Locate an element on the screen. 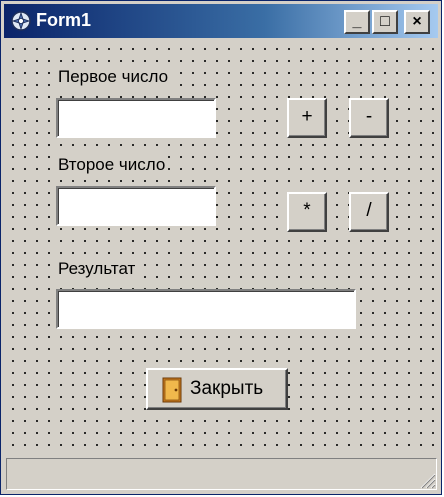 This screenshot has height=497, width=444. maximize-icon: □ is located at coordinates (385, 21).